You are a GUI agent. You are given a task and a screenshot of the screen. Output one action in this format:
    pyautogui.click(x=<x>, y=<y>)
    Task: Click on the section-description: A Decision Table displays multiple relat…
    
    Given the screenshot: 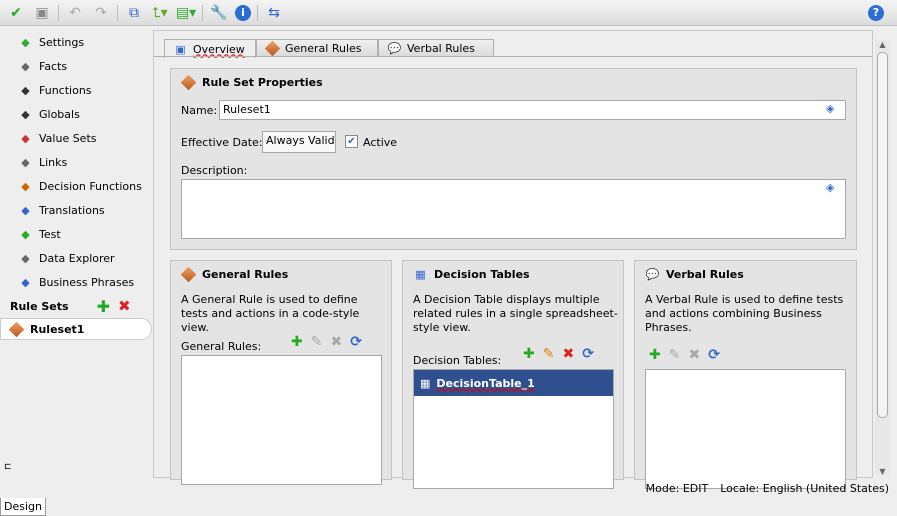 What is the action you would take?
    pyautogui.click(x=515, y=313)
    